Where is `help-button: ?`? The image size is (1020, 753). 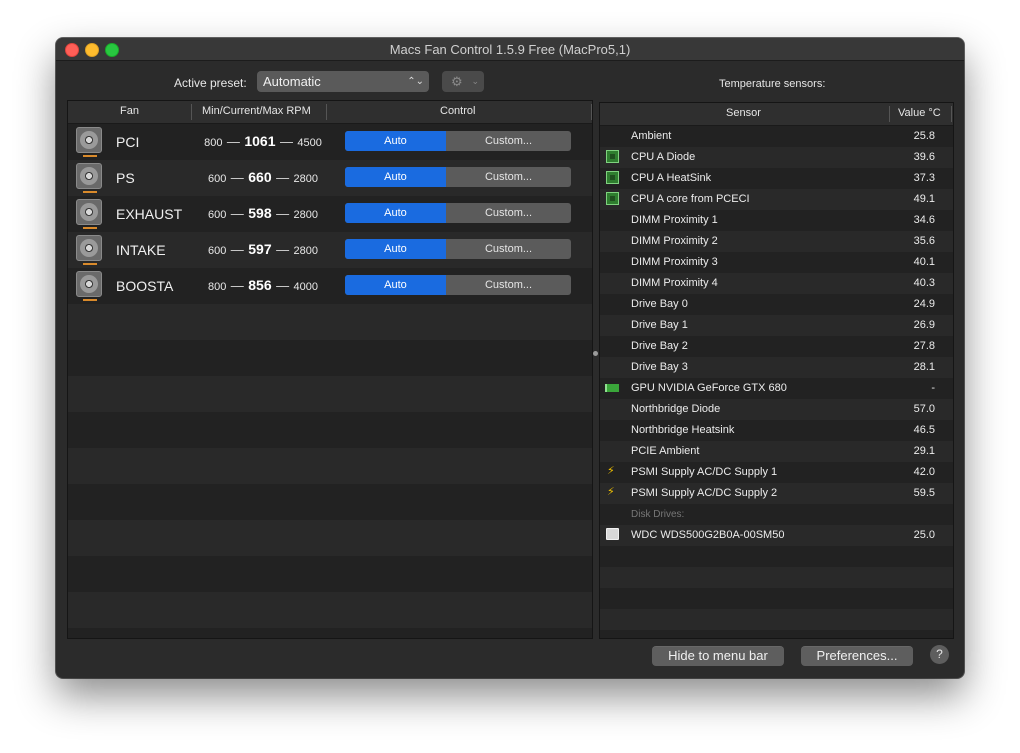 help-button: ? is located at coordinates (939, 654).